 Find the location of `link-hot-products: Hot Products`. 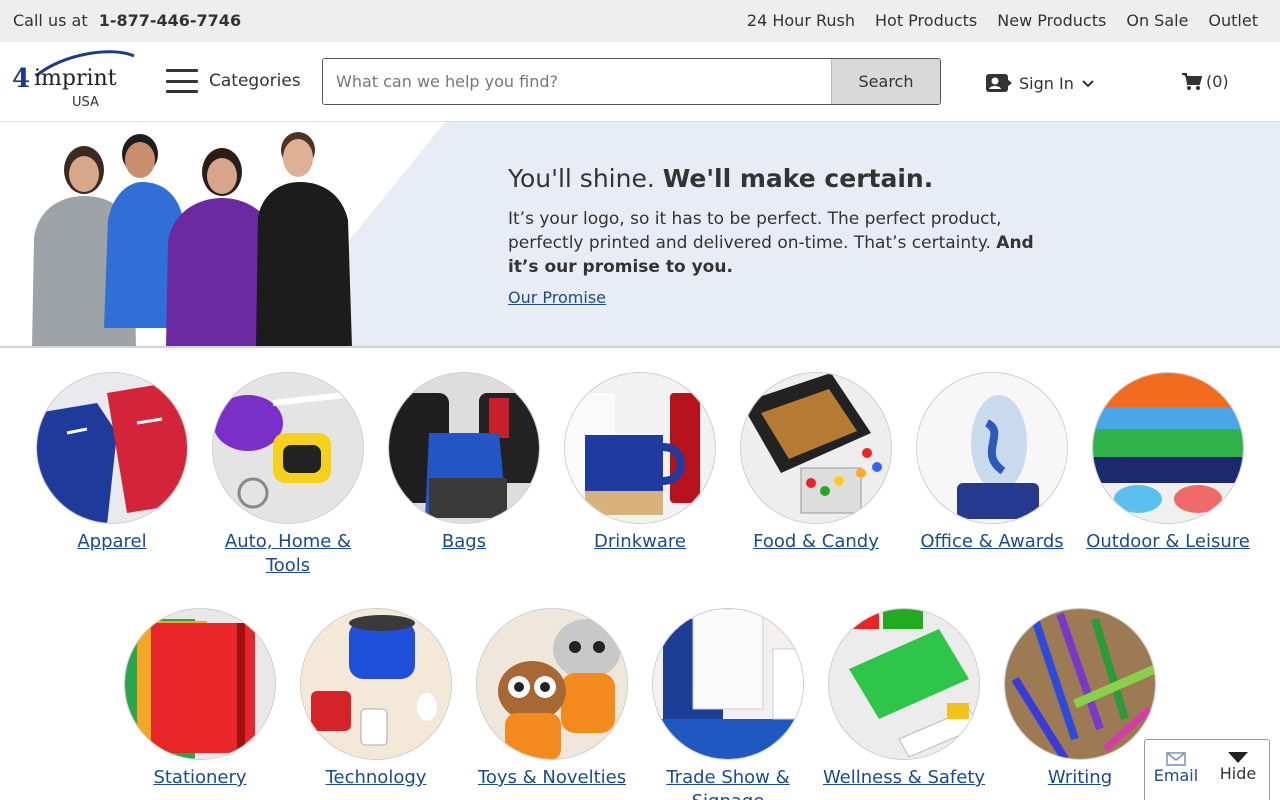

link-hot-products: Hot Products is located at coordinates (926, 20).